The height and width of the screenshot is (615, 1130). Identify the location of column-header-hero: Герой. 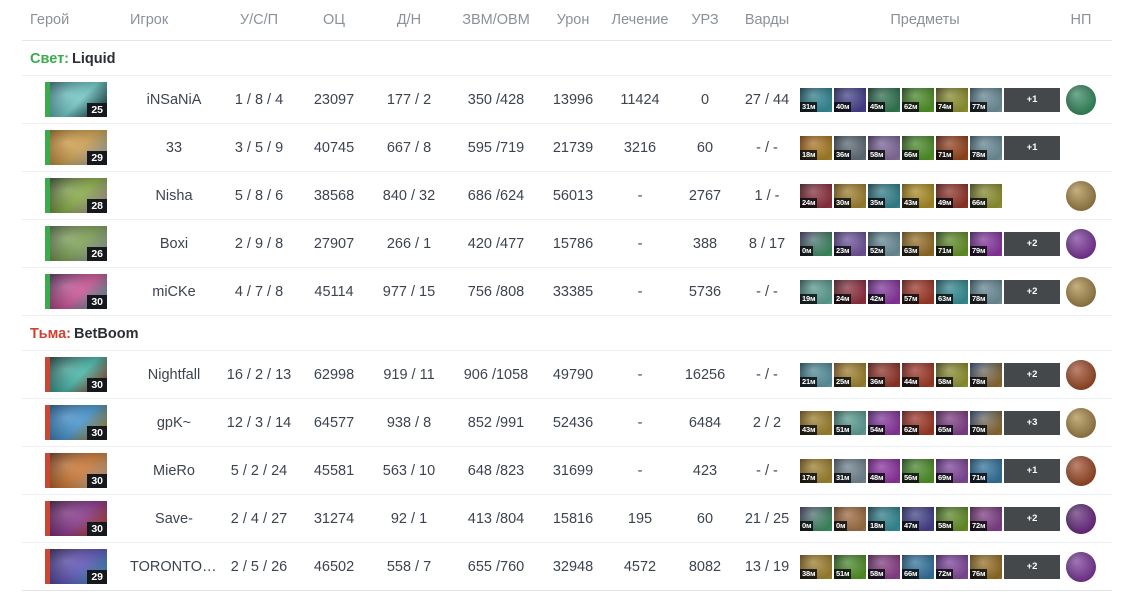
(76, 24).